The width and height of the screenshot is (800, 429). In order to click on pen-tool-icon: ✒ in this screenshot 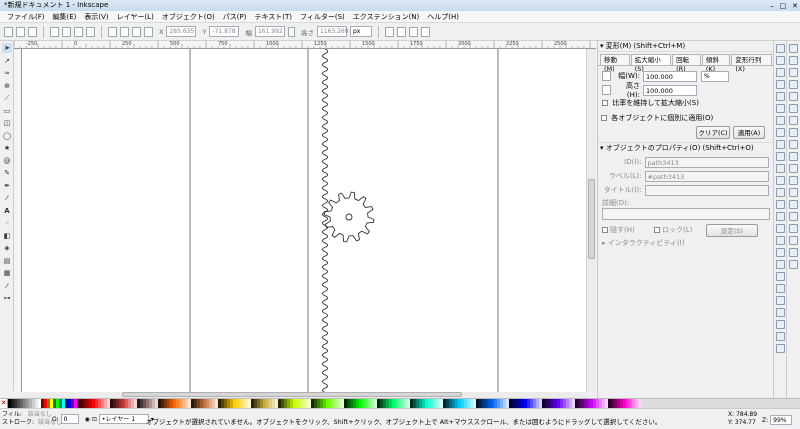, I will do `click(7, 186)`.